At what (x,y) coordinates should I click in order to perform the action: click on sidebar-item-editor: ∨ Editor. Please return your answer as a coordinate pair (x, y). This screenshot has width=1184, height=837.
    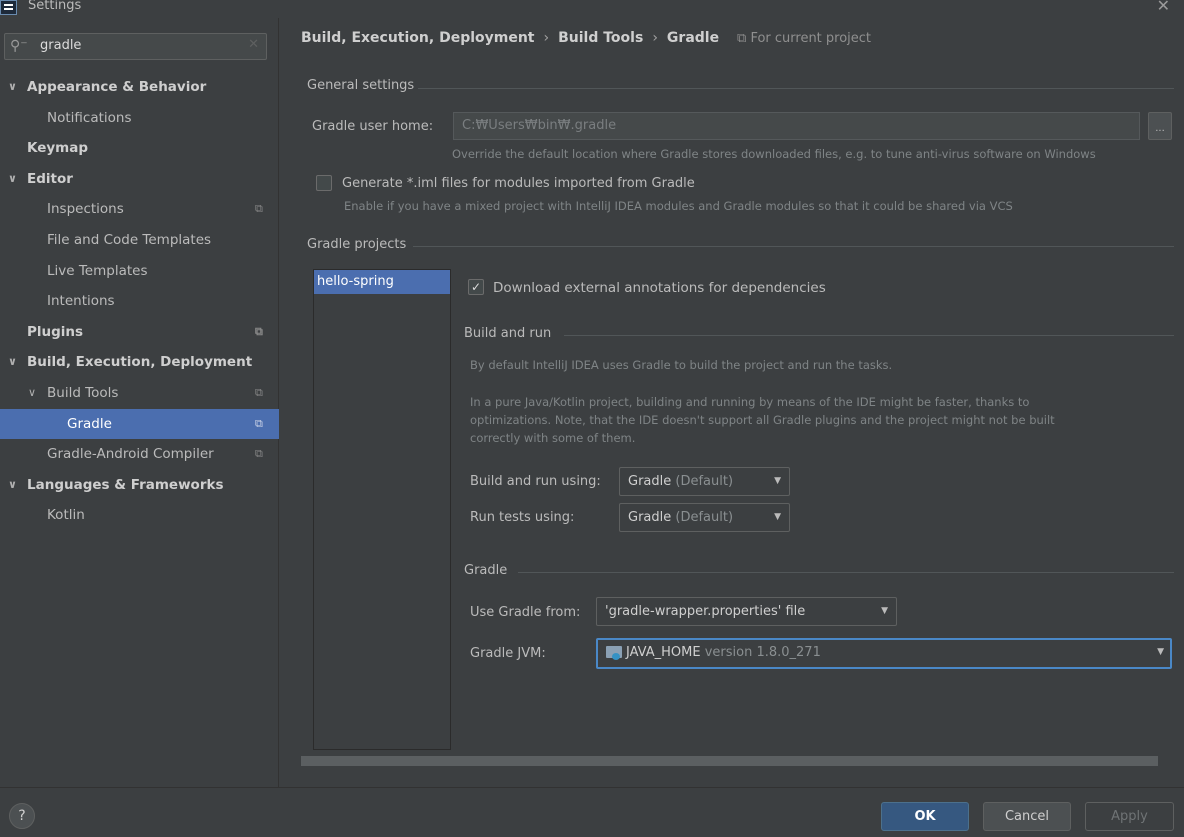
    Looking at the image, I should click on (139, 179).